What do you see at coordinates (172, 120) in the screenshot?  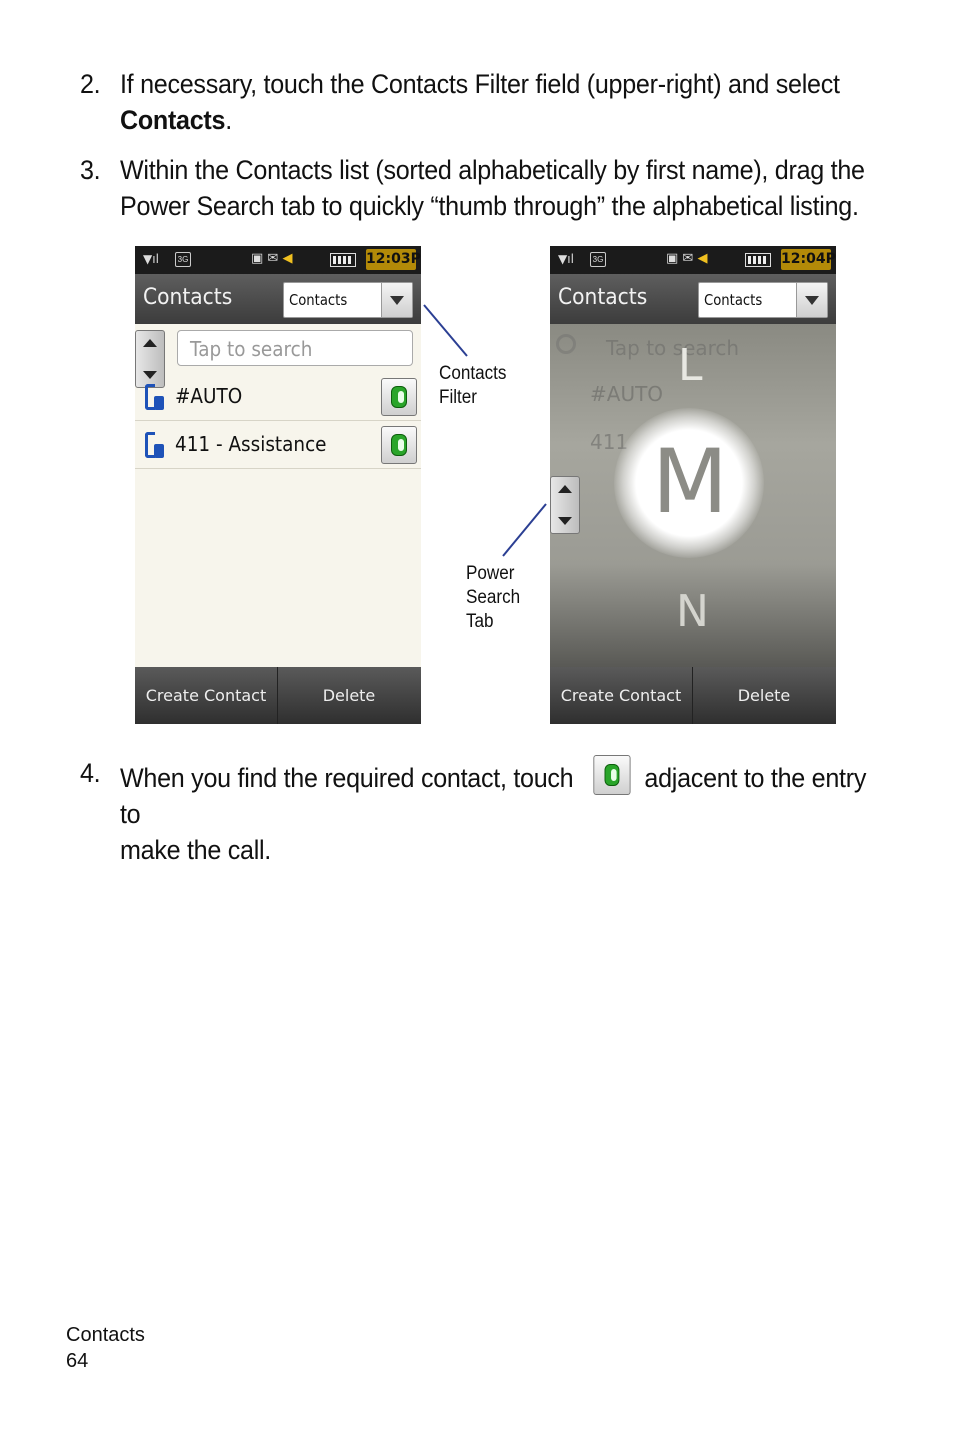 I see `bold-term: Contacts` at bounding box center [172, 120].